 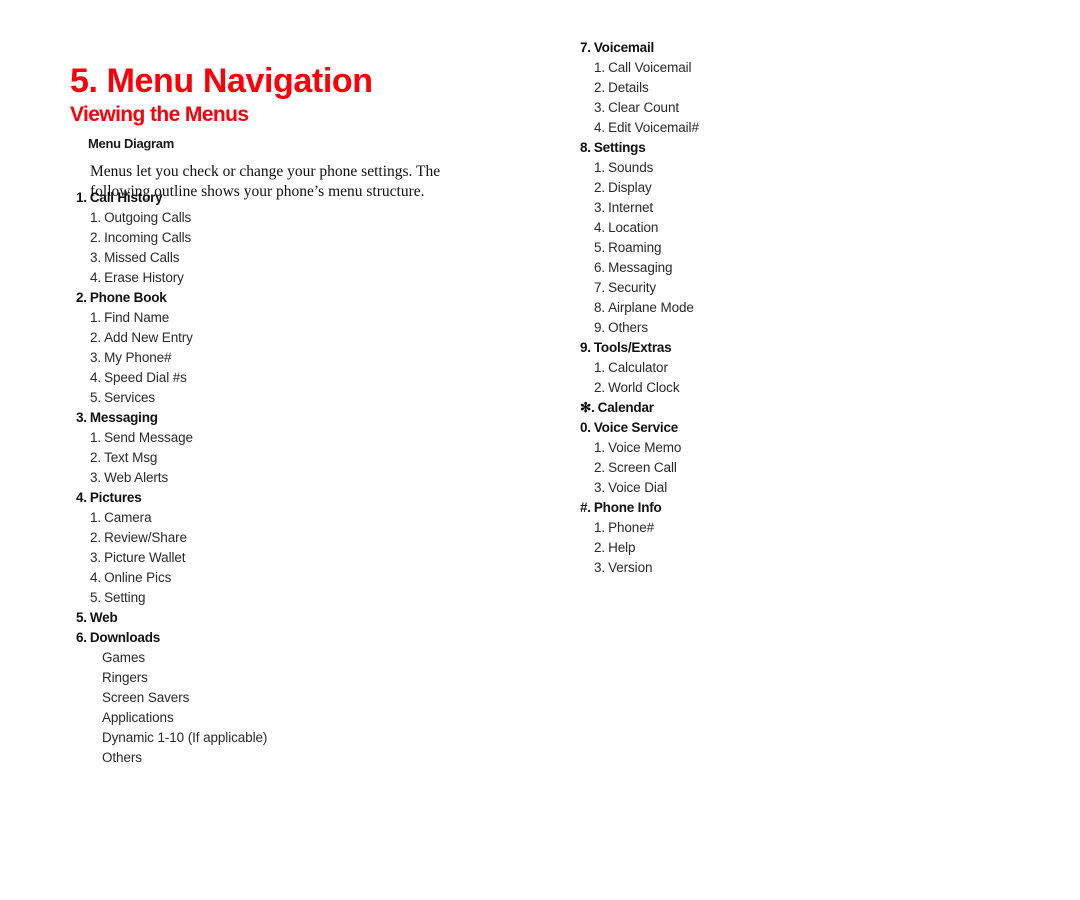 What do you see at coordinates (625, 407) in the screenshot?
I see `menu-item-label: Calendar` at bounding box center [625, 407].